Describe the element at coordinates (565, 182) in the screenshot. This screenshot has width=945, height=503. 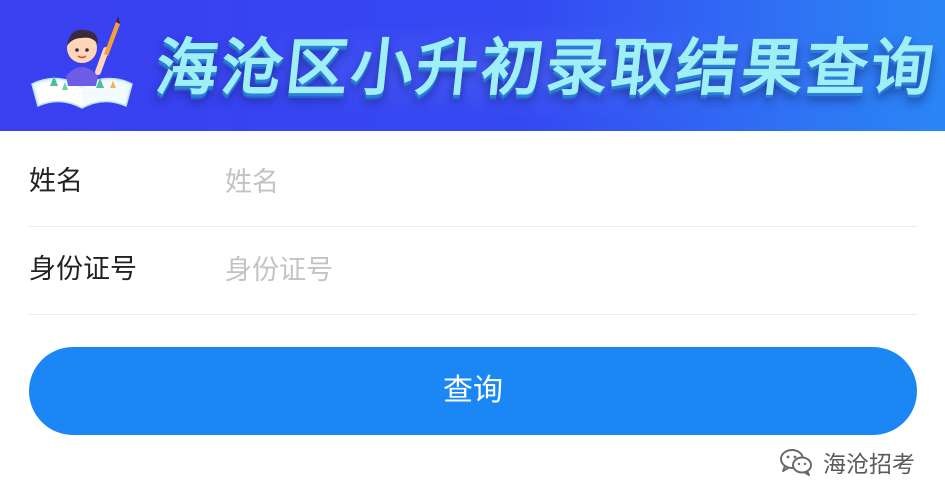
I see `name-input` at that location.